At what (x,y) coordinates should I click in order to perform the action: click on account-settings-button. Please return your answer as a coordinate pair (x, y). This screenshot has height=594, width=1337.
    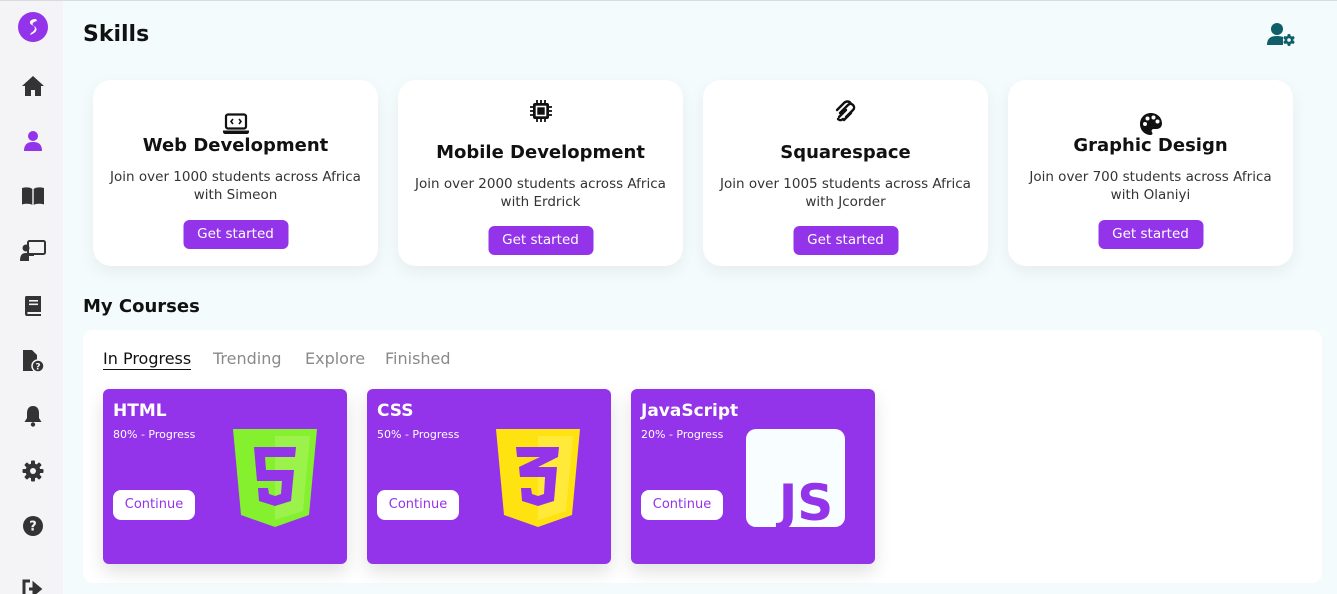
    Looking at the image, I should click on (1282, 35).